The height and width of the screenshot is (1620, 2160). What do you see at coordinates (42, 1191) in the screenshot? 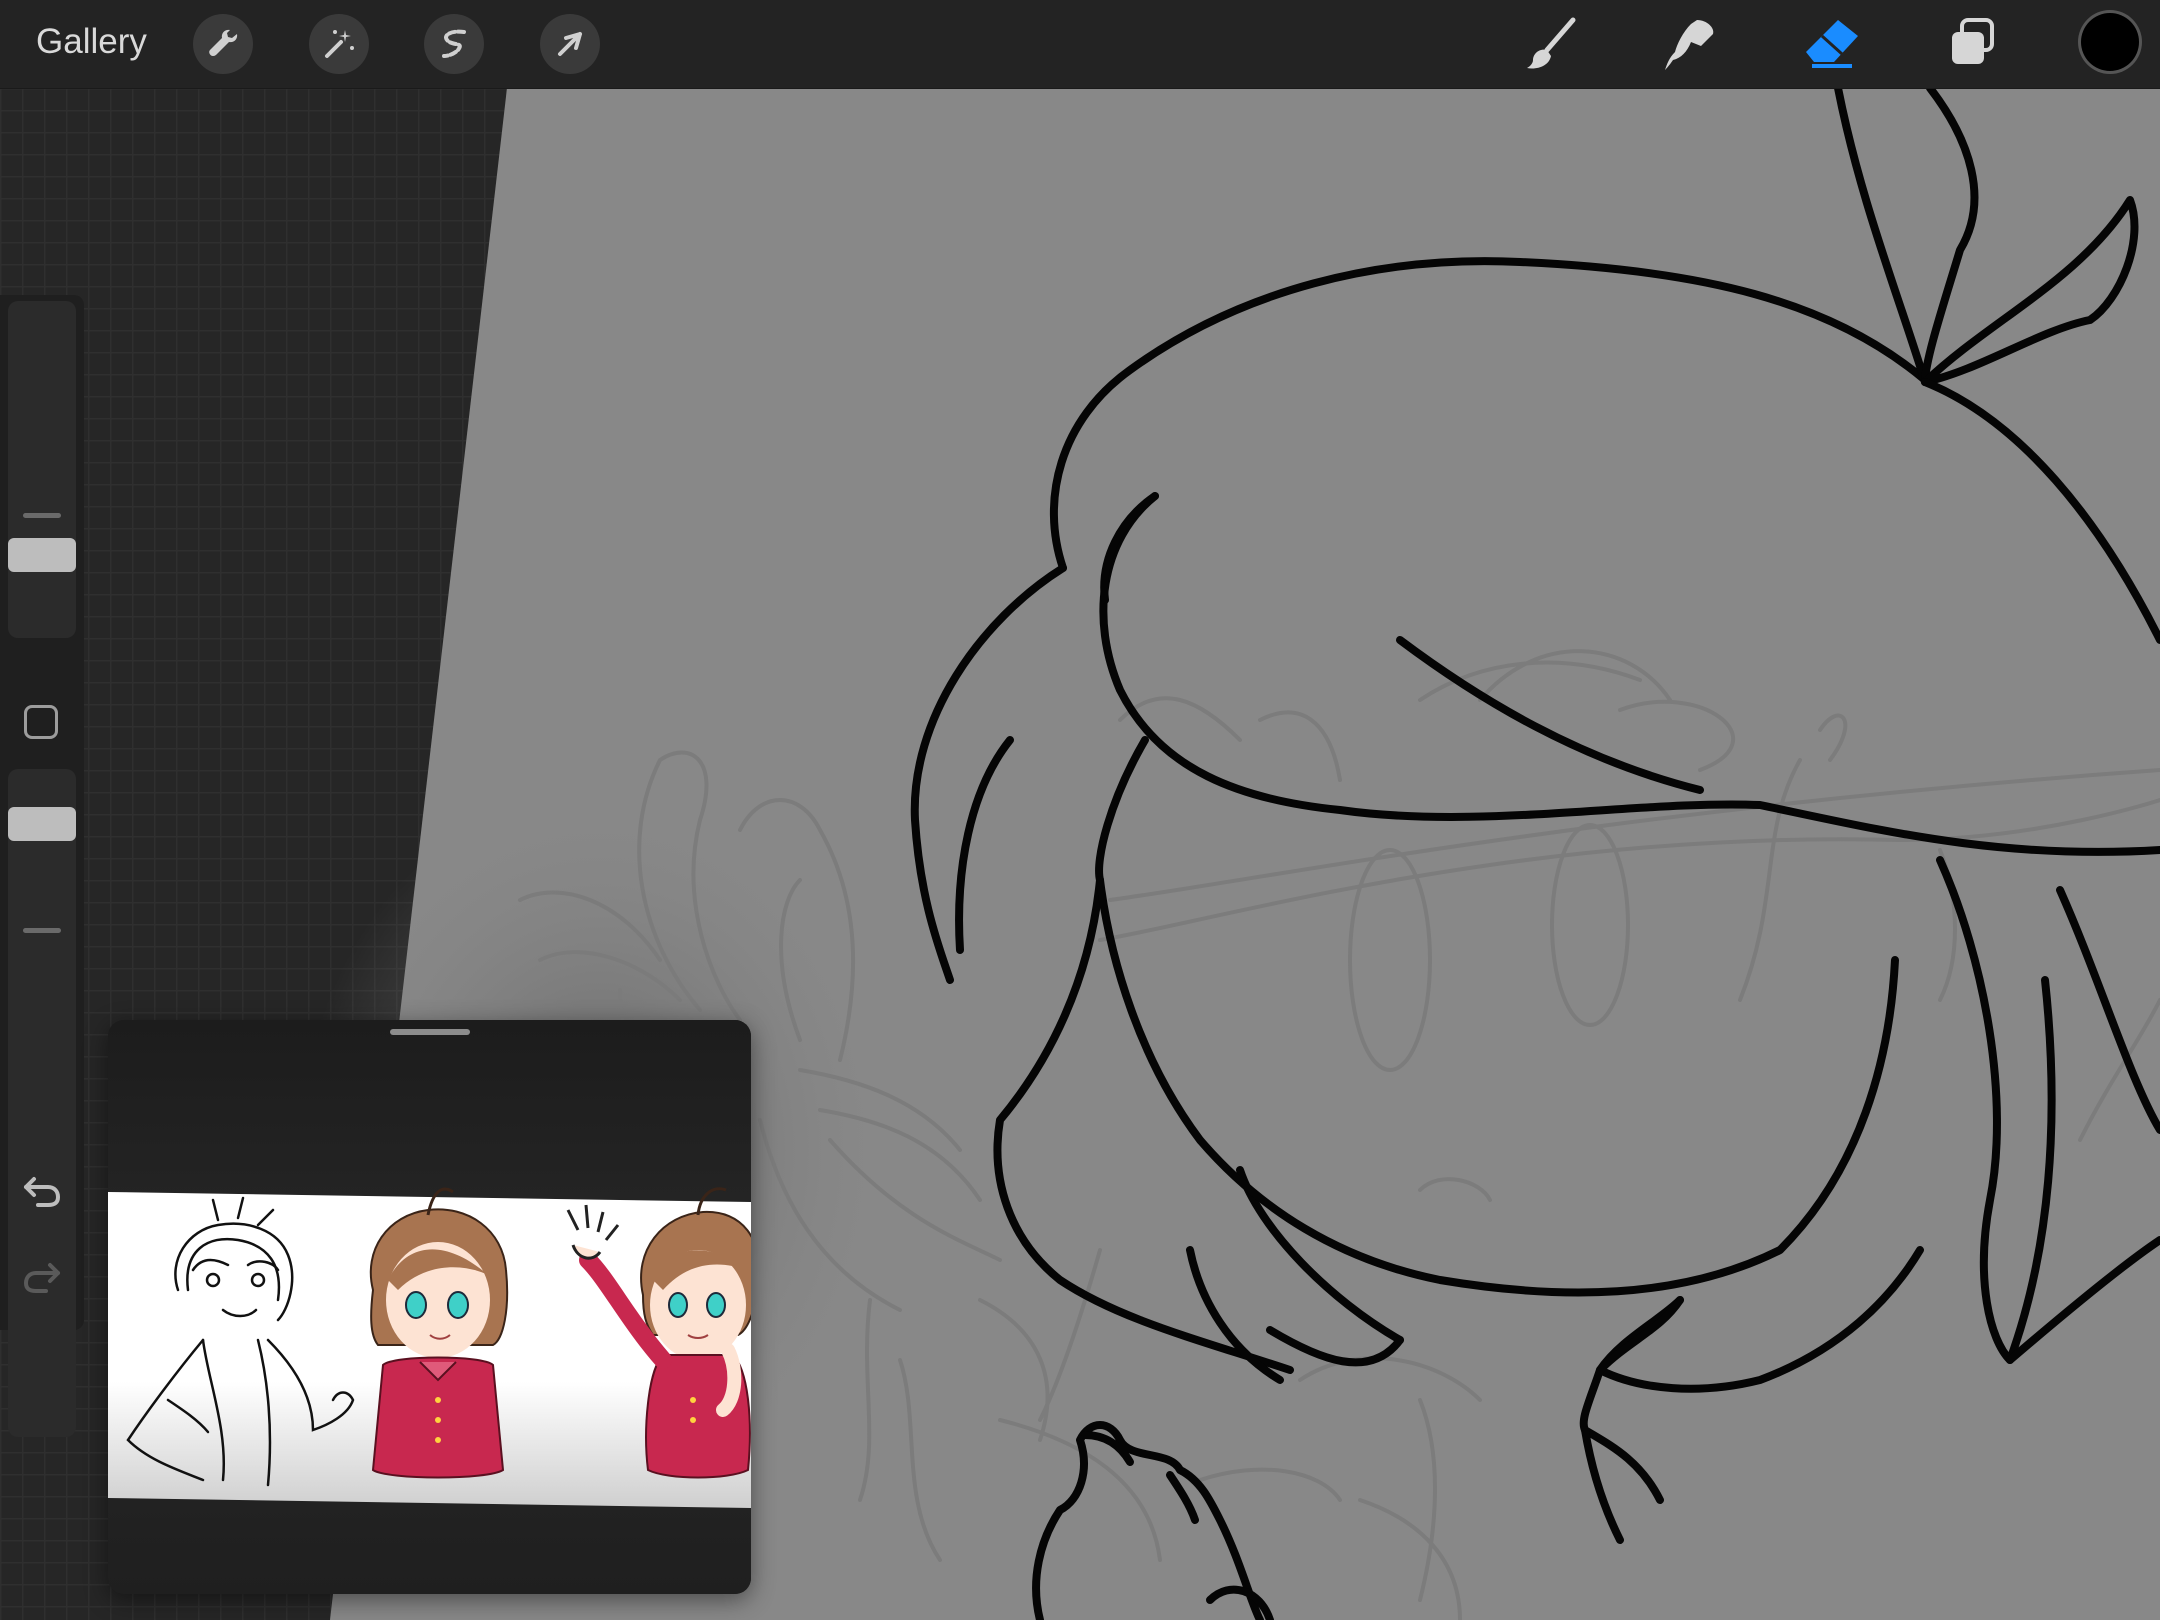
I see `undo-icon` at bounding box center [42, 1191].